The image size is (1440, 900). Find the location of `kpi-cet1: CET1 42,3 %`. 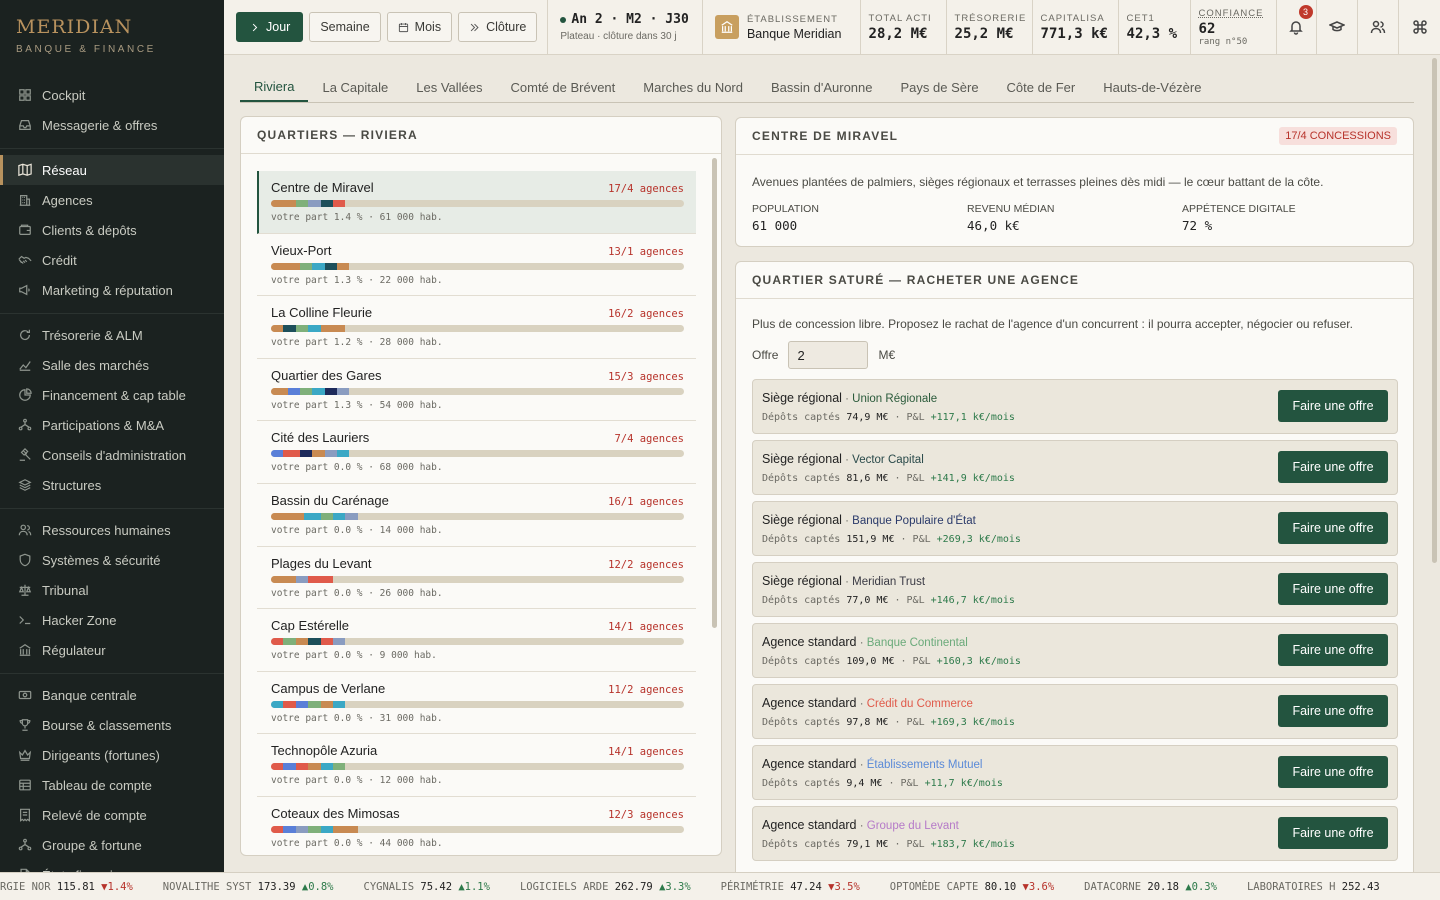

kpi-cet1: CET1 42,3 % is located at coordinates (1155, 27).